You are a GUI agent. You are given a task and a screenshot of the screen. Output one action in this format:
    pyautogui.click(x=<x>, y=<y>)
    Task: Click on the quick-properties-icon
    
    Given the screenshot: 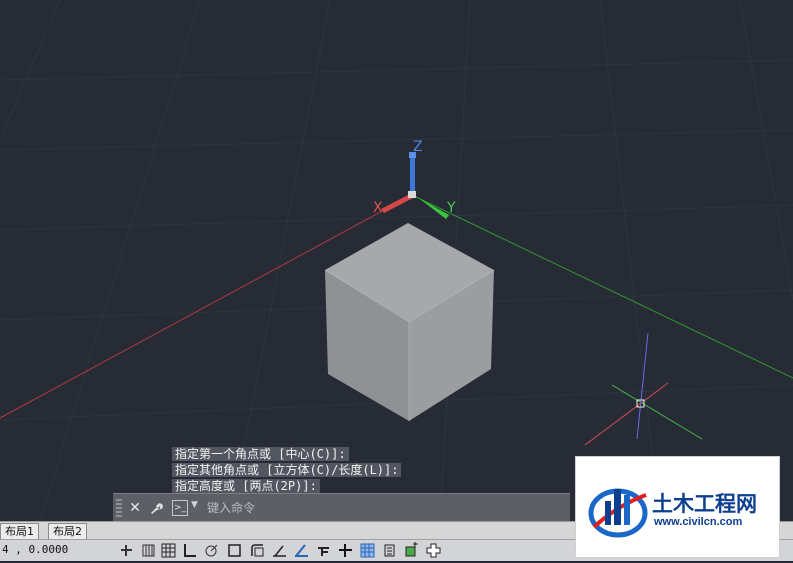 What is the action you would take?
    pyautogui.click(x=389, y=550)
    